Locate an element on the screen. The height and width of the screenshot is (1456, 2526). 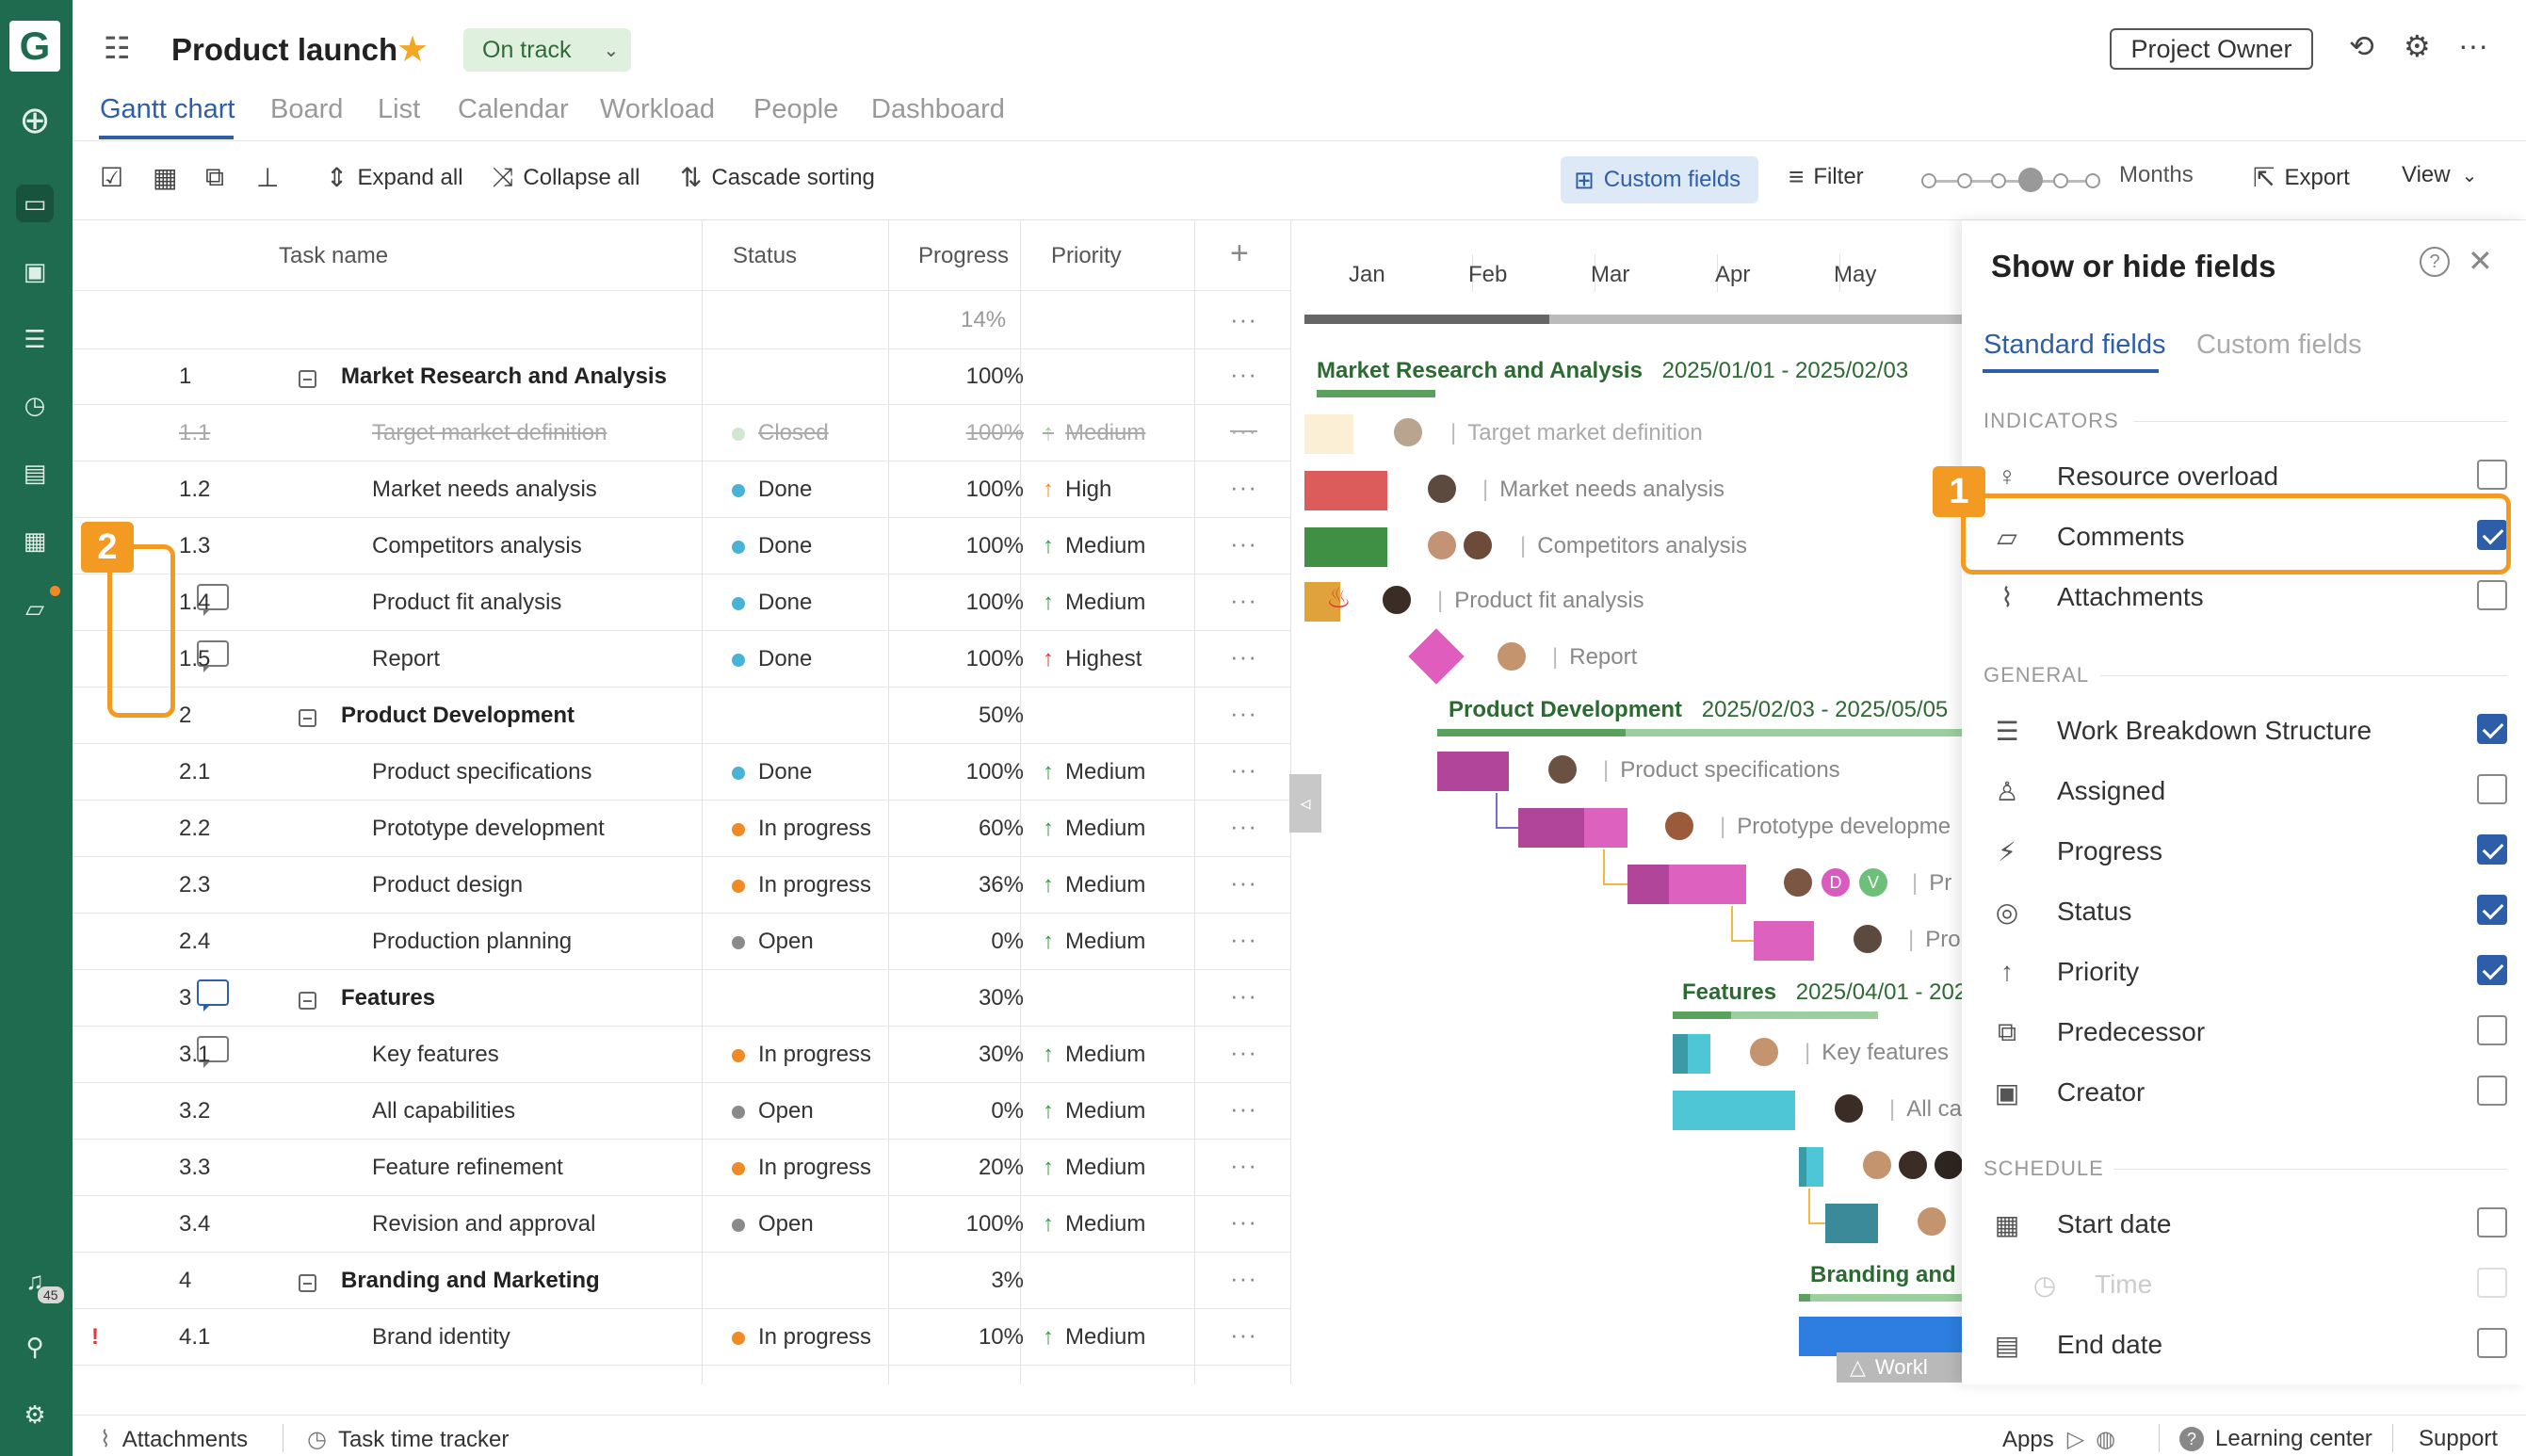
add-icon: ⊕ is located at coordinates (35, 120).